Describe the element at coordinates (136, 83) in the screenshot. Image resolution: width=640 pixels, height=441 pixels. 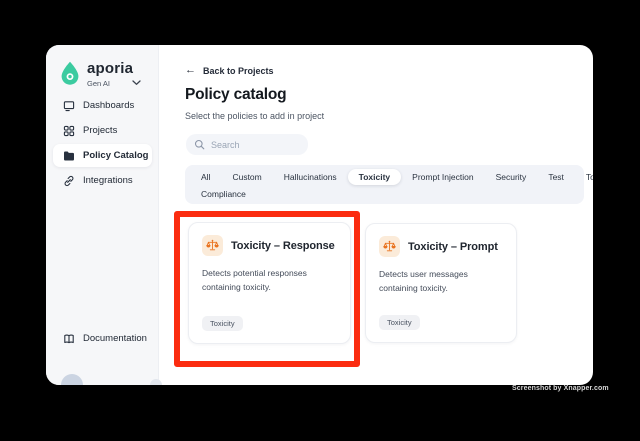
I see `chevron-down-icon` at that location.